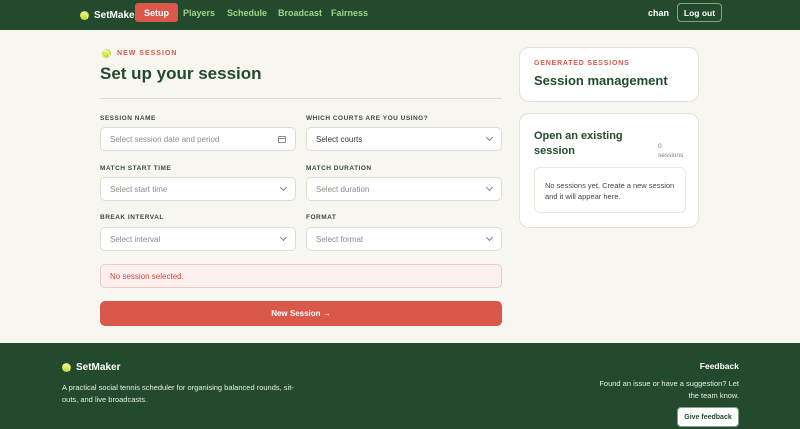 This screenshot has height=429, width=800. What do you see at coordinates (582, 63) in the screenshot?
I see `generated-sessions-eyebrow: GENERATED SESSIONS` at bounding box center [582, 63].